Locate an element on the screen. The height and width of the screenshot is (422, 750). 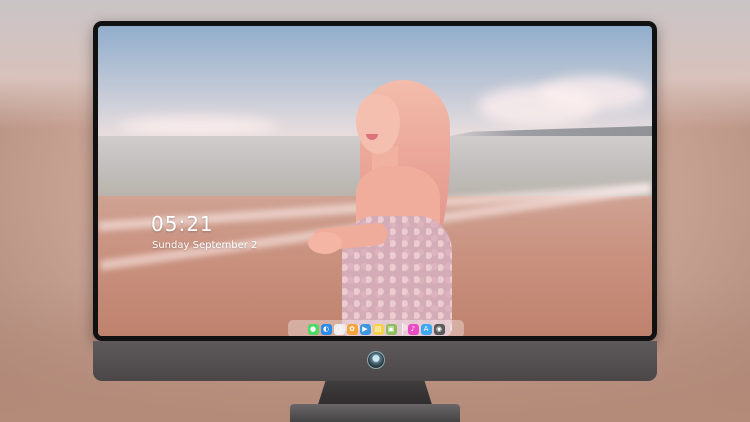
clock-icon: ◷ is located at coordinates (339, 329).